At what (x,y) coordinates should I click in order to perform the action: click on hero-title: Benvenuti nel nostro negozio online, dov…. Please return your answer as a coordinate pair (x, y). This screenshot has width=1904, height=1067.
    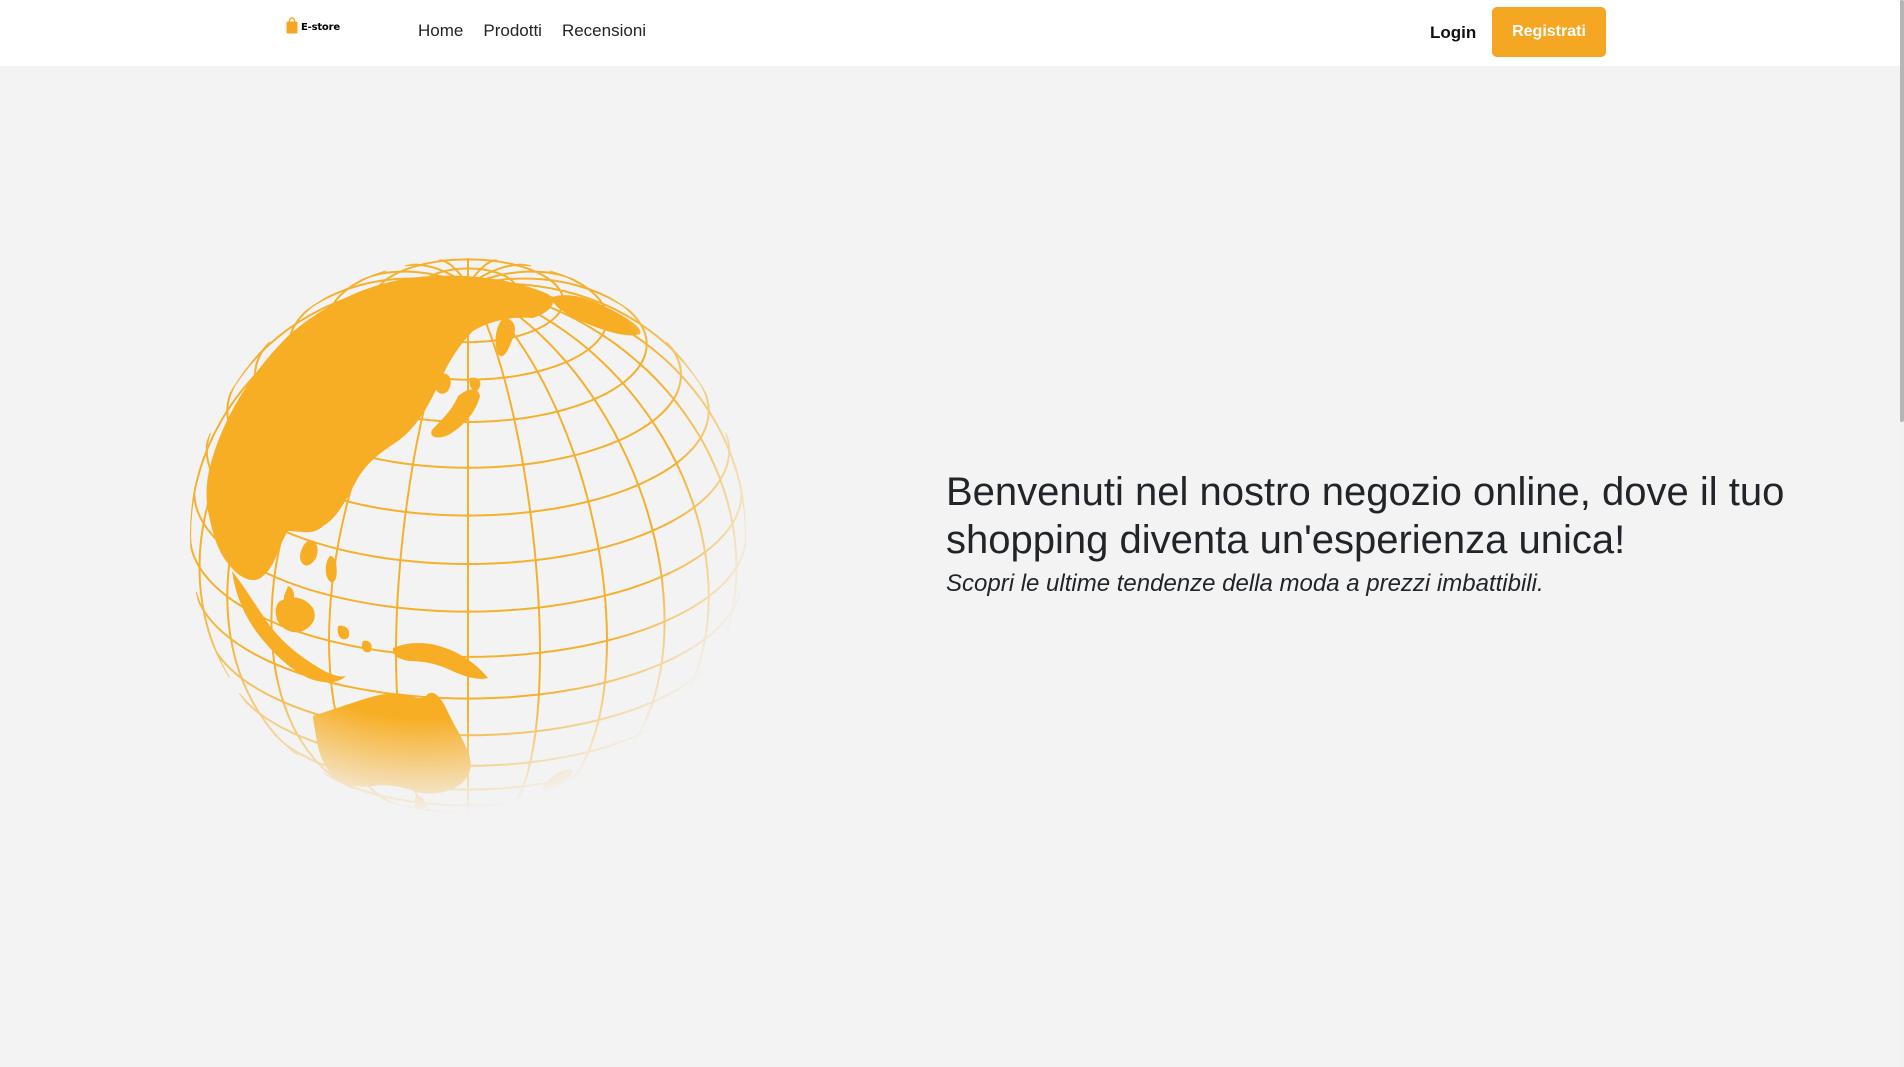
    Looking at the image, I should click on (1396, 516).